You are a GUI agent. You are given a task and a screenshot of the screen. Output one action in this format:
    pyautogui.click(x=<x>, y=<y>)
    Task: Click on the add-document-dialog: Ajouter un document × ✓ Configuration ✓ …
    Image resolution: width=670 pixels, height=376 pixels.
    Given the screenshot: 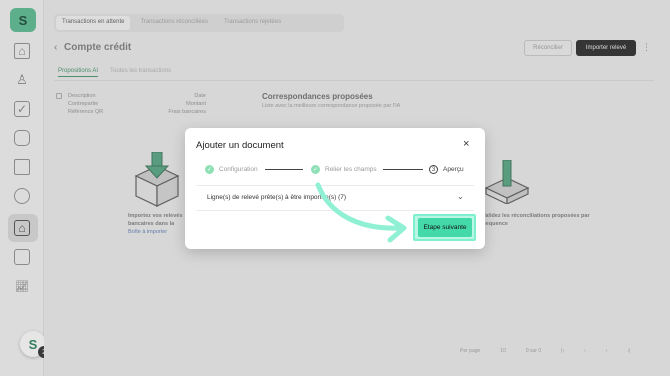 What is the action you would take?
    pyautogui.click(x=335, y=188)
    